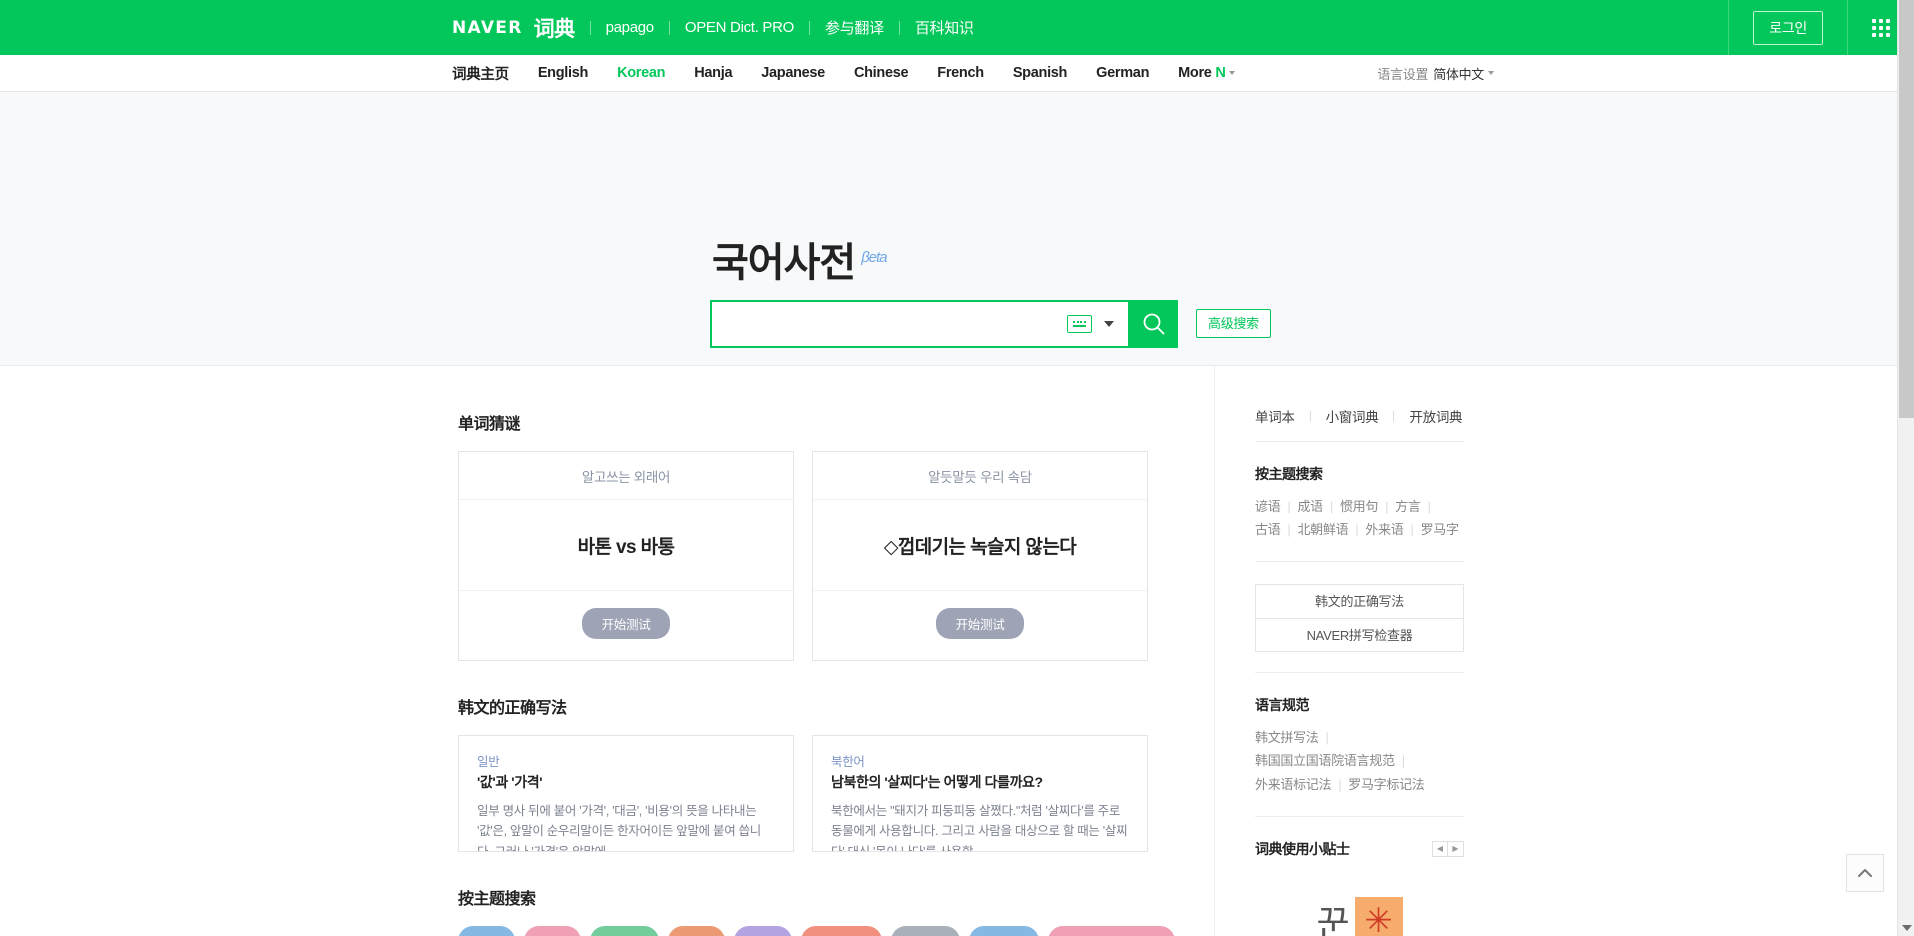  What do you see at coordinates (1289, 474) in the screenshot?
I see `sidebar-topic-heading: 按主题搜索` at bounding box center [1289, 474].